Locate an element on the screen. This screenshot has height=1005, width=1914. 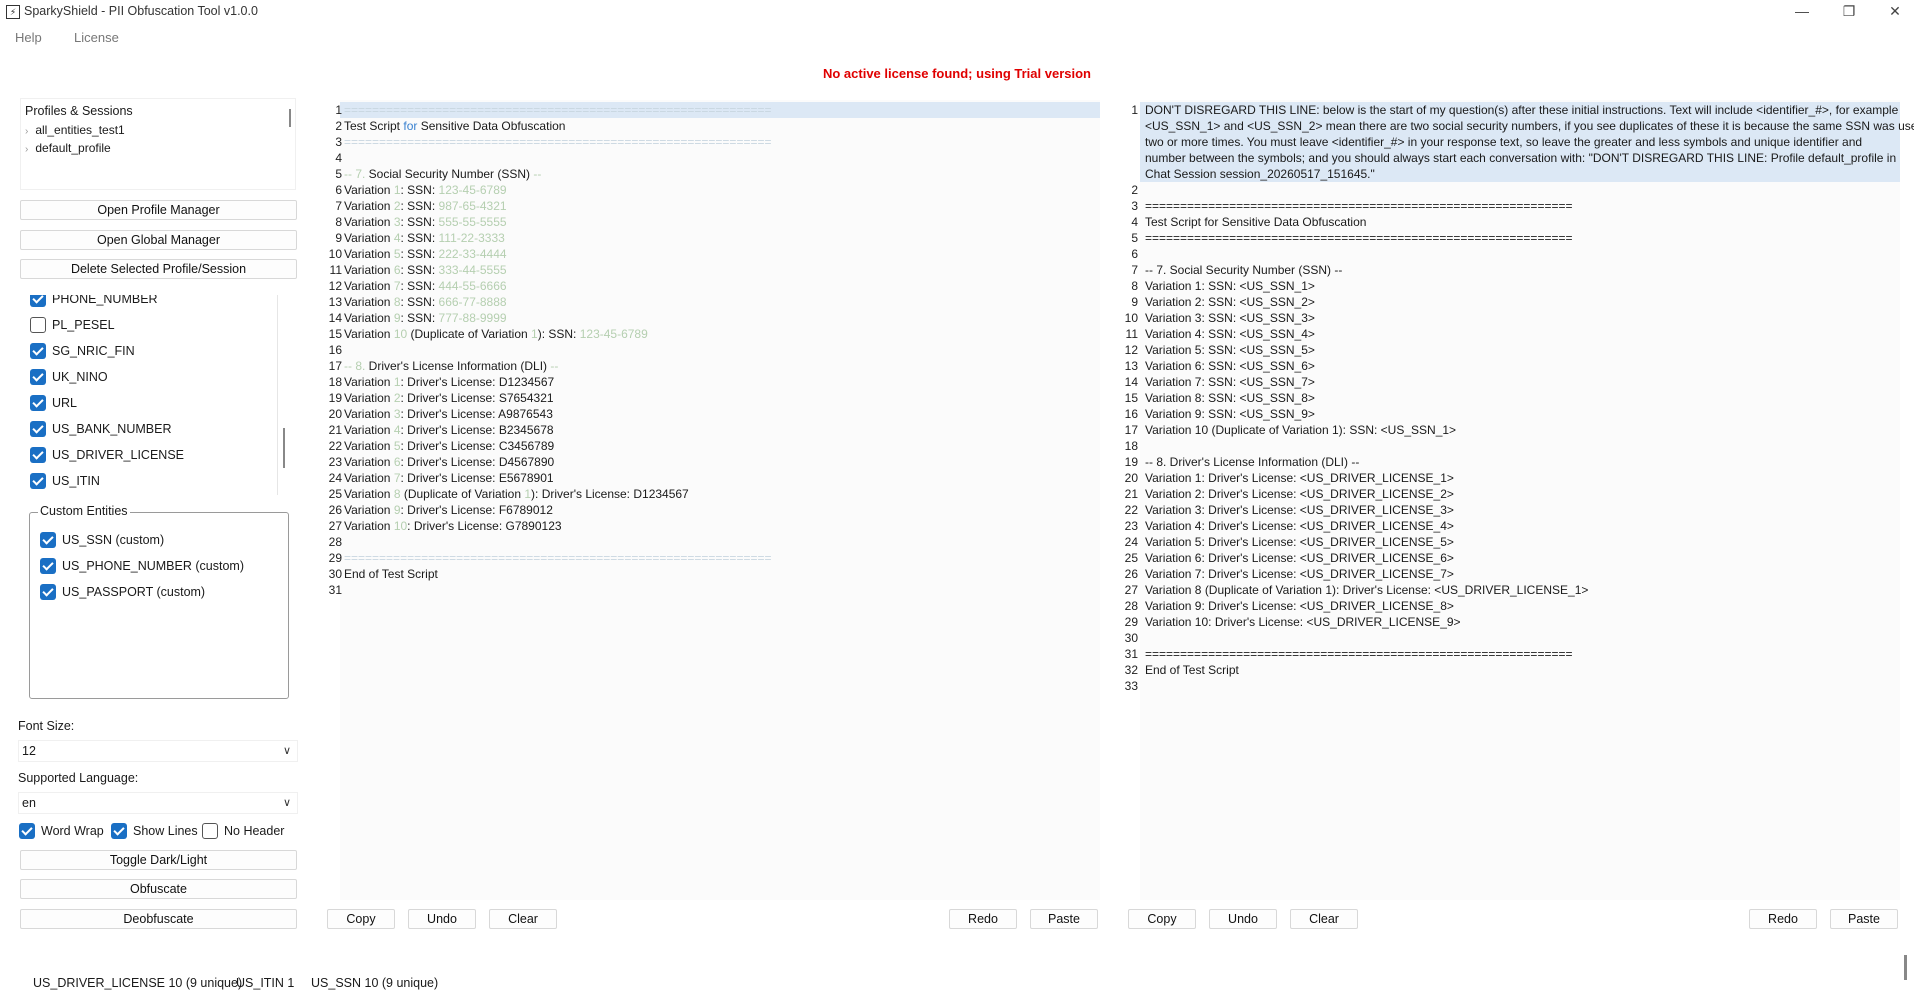
entity-sg-nric-fin: SG_NRIC_FIN is located at coordinates (82, 351).